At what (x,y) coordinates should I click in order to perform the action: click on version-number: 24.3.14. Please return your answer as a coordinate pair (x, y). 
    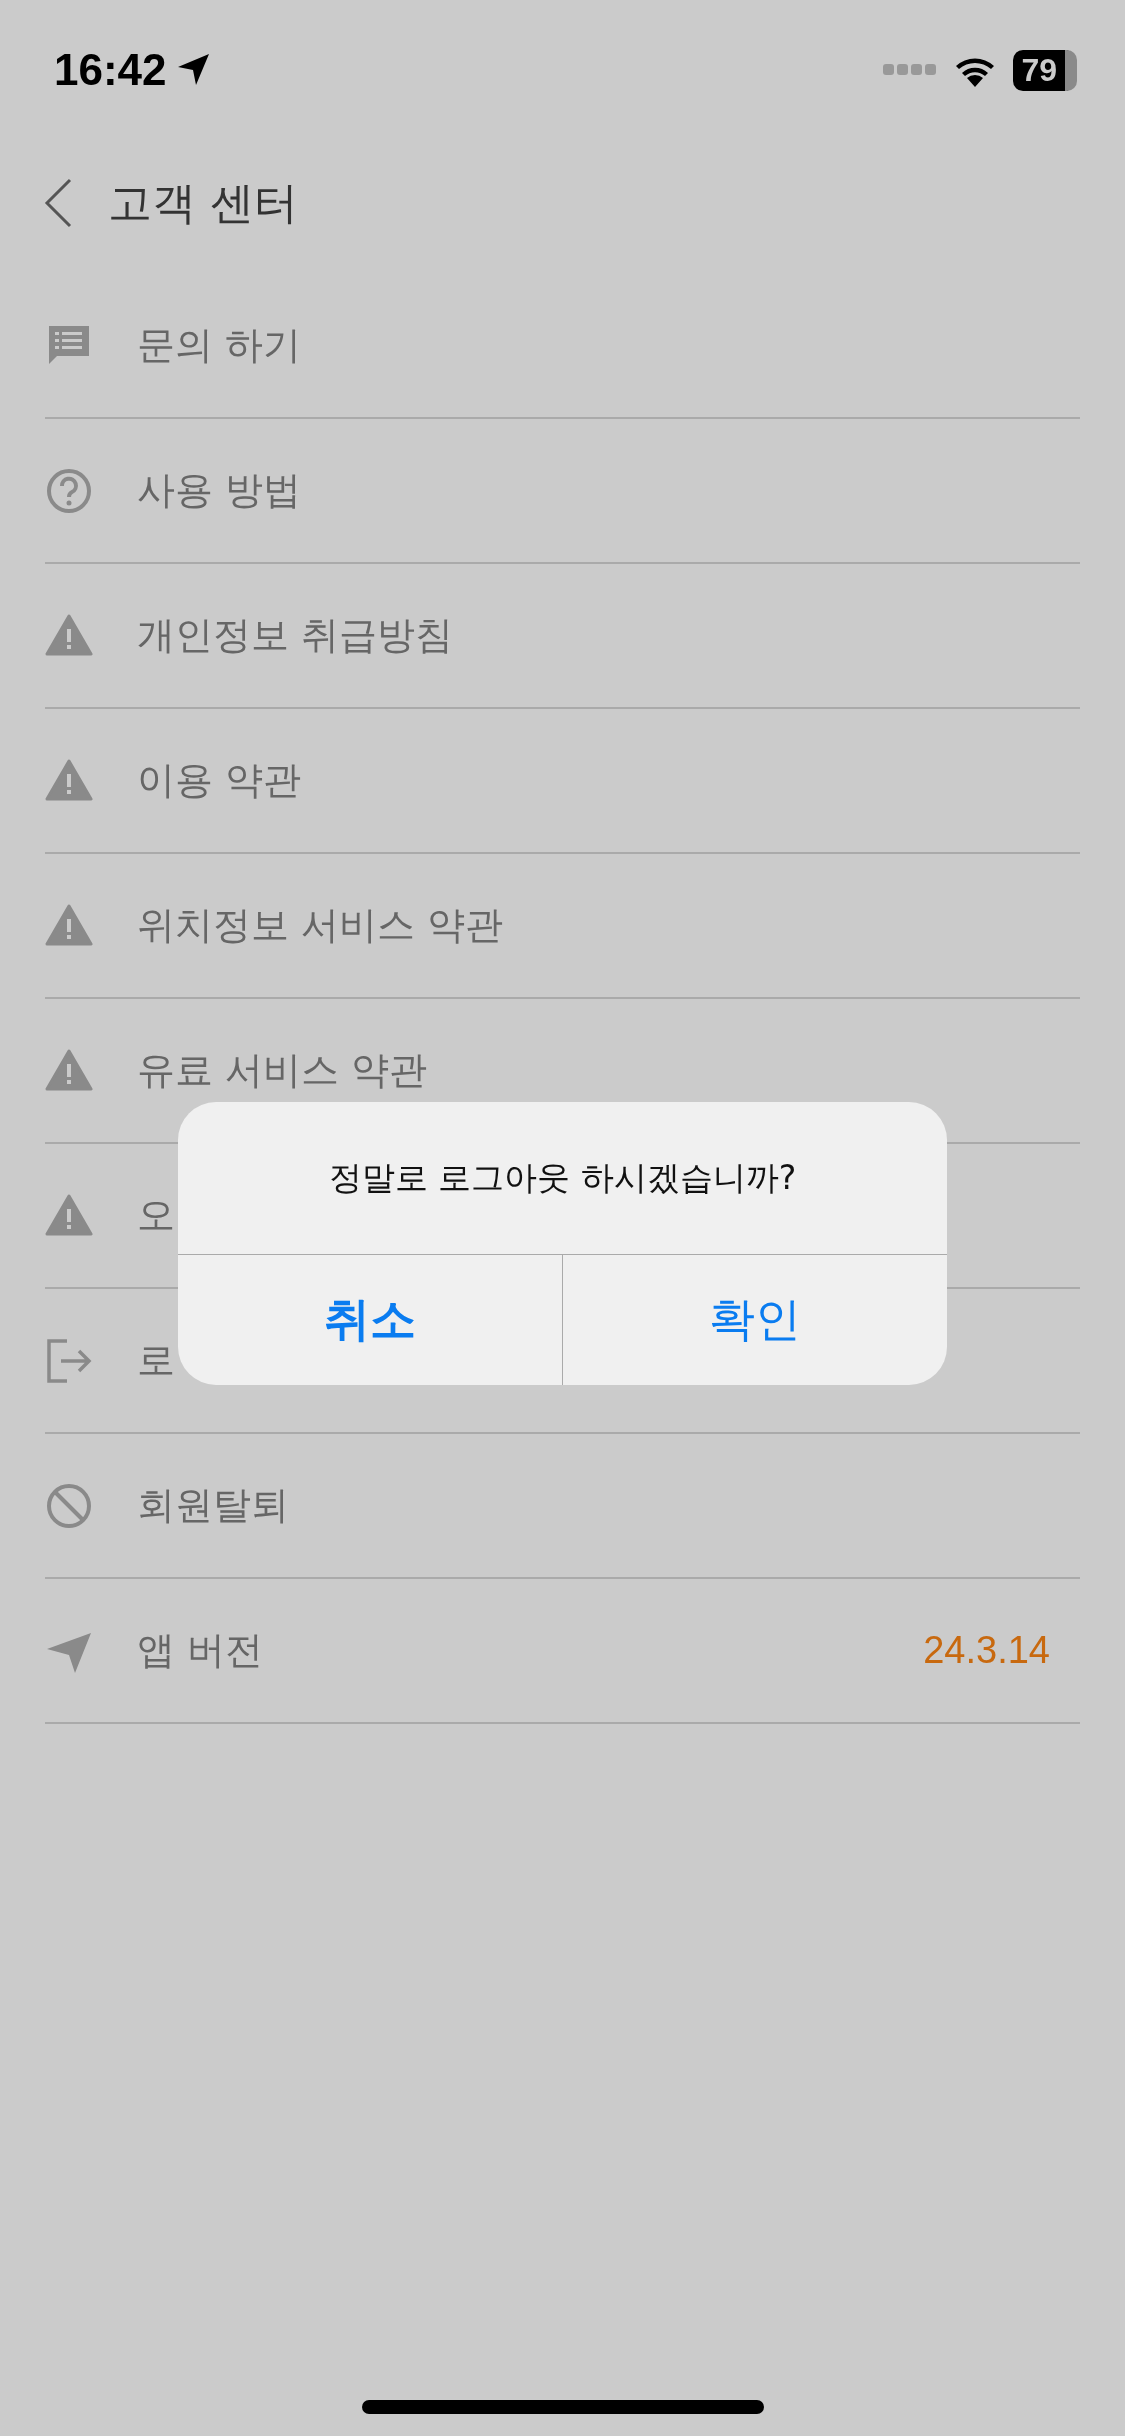
    Looking at the image, I should click on (986, 1650).